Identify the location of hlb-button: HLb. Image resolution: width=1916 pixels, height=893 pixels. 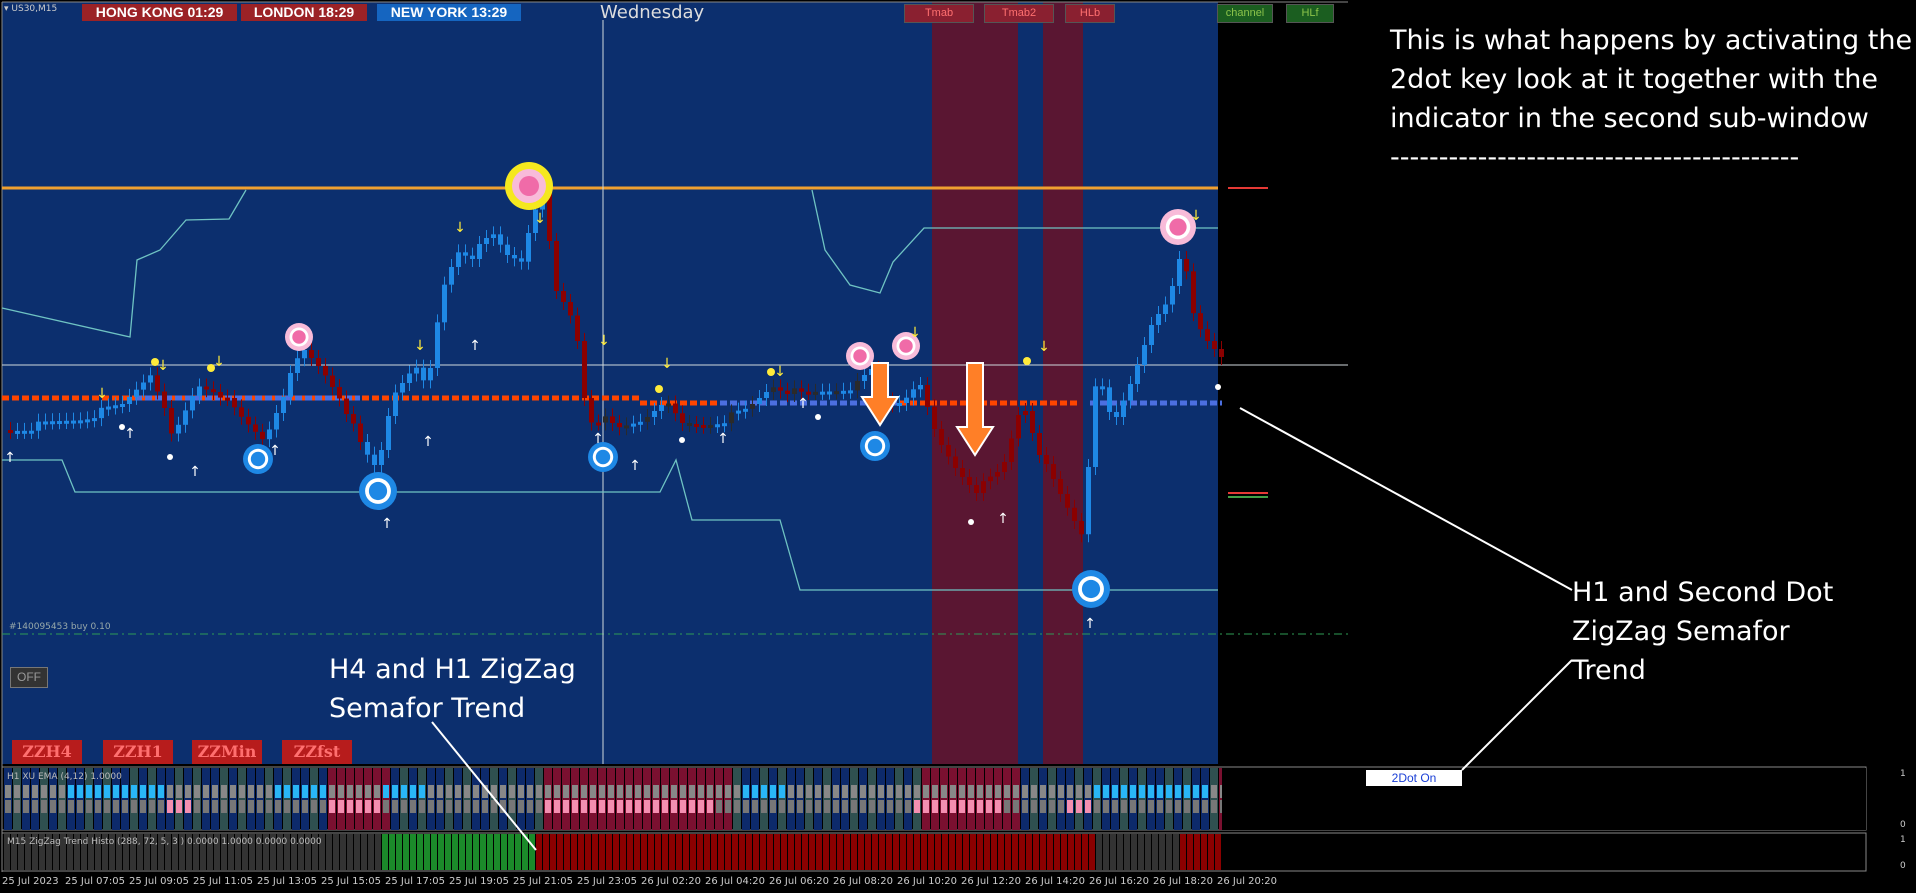
(1090, 13).